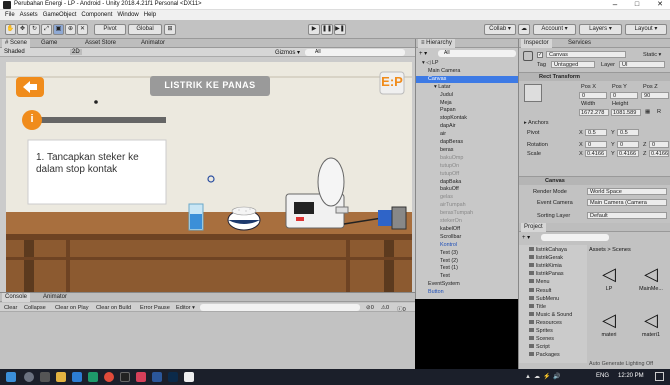  Describe the element at coordinates (58, 29) in the screenshot. I see `rect-tool-button: ▣` at that location.